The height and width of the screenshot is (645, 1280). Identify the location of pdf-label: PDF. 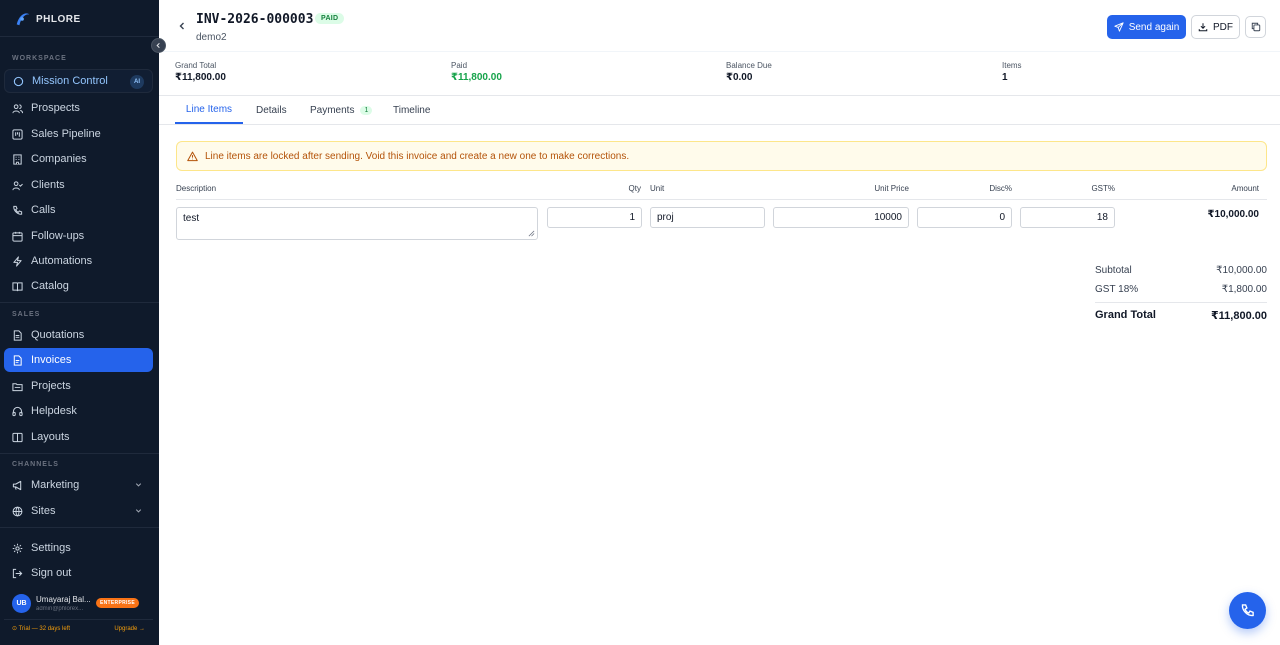
(1223, 27).